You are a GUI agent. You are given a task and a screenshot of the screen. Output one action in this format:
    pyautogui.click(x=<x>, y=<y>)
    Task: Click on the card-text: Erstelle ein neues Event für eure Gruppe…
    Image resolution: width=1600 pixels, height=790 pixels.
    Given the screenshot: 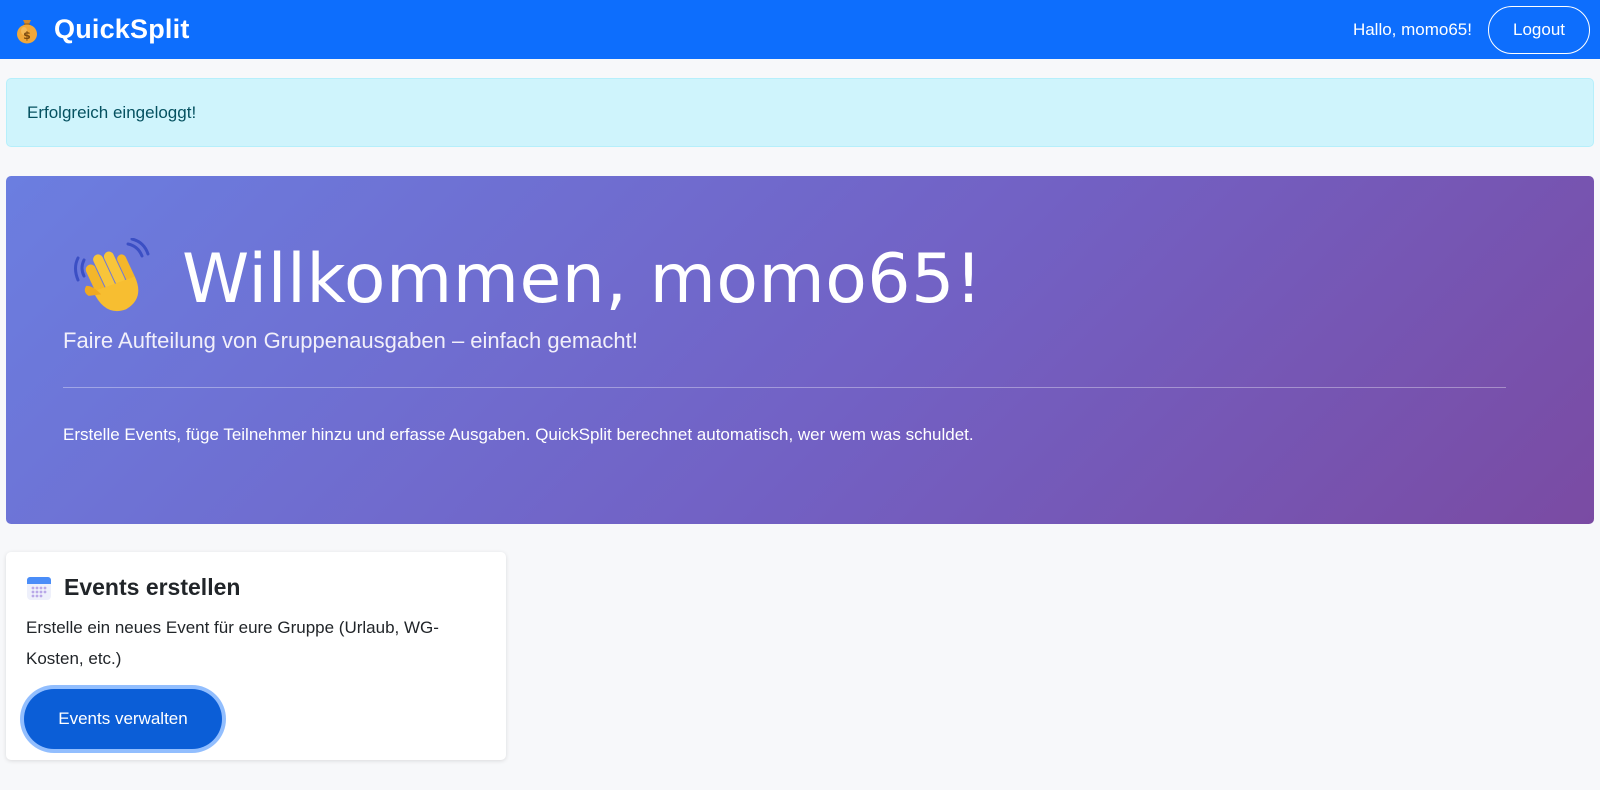 What is the action you would take?
    pyautogui.click(x=232, y=643)
    